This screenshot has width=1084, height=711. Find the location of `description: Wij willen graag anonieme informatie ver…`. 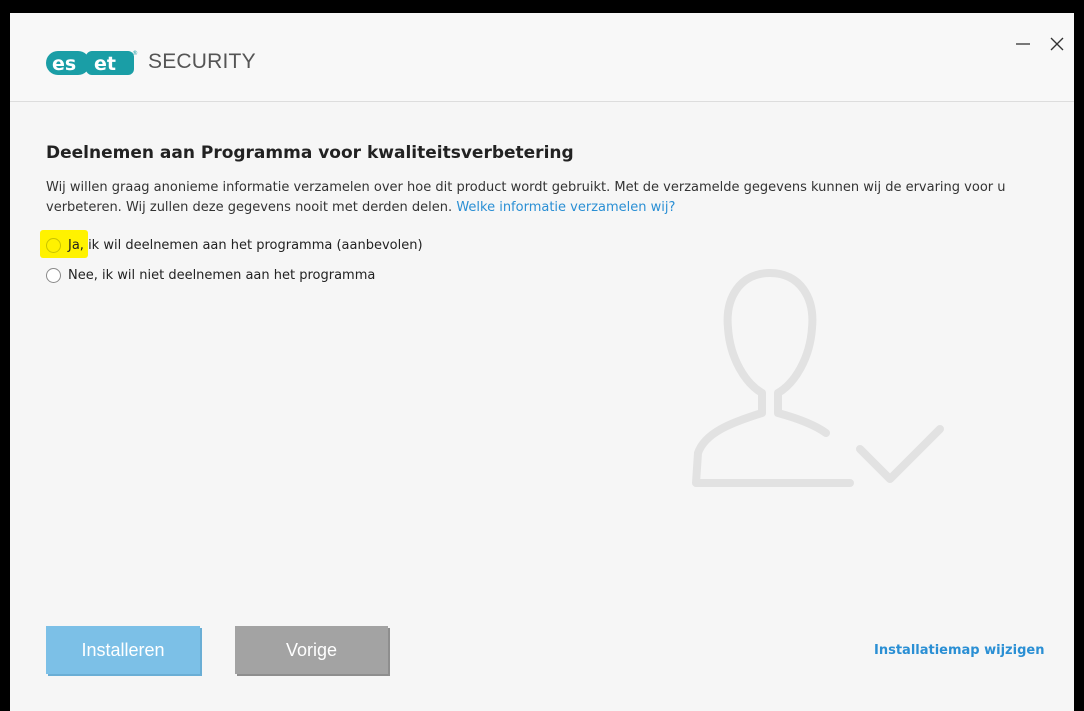

description: Wij willen graag anonieme informatie ver… is located at coordinates (546, 198).